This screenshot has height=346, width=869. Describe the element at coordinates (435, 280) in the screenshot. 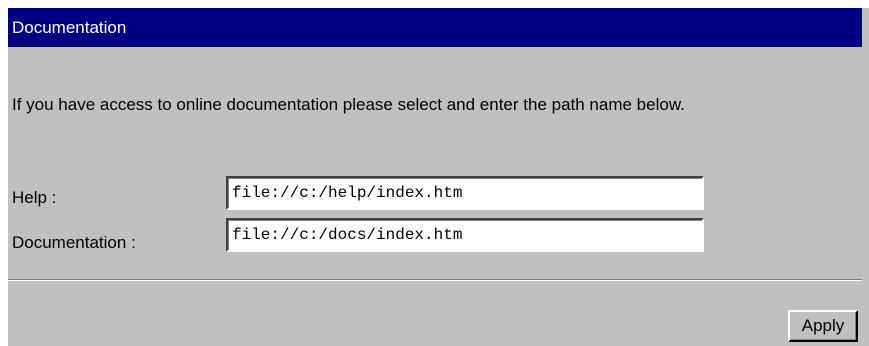

I see `separator-line` at that location.